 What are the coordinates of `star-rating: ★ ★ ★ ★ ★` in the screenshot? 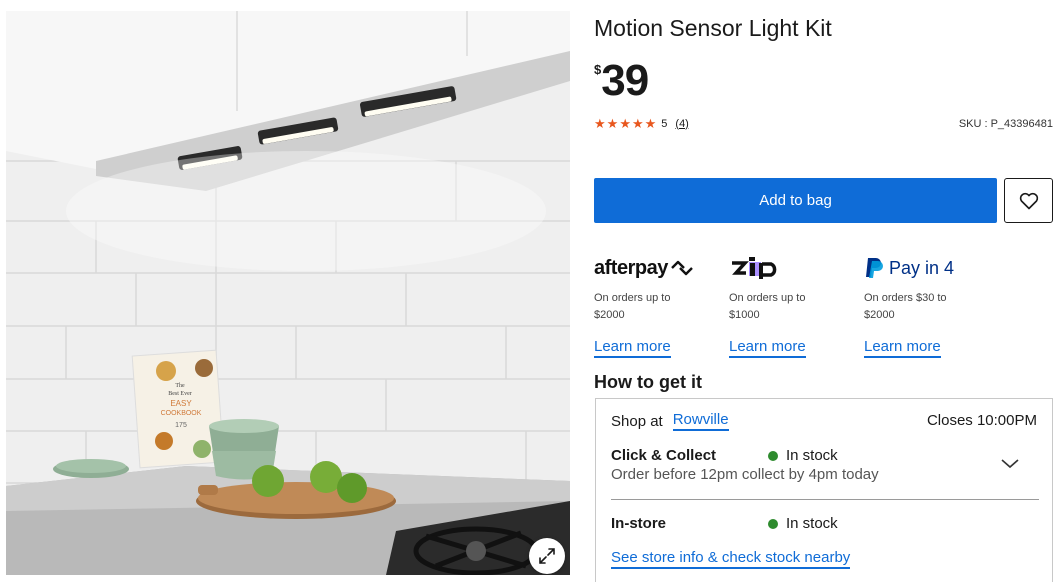 It's located at (625, 123).